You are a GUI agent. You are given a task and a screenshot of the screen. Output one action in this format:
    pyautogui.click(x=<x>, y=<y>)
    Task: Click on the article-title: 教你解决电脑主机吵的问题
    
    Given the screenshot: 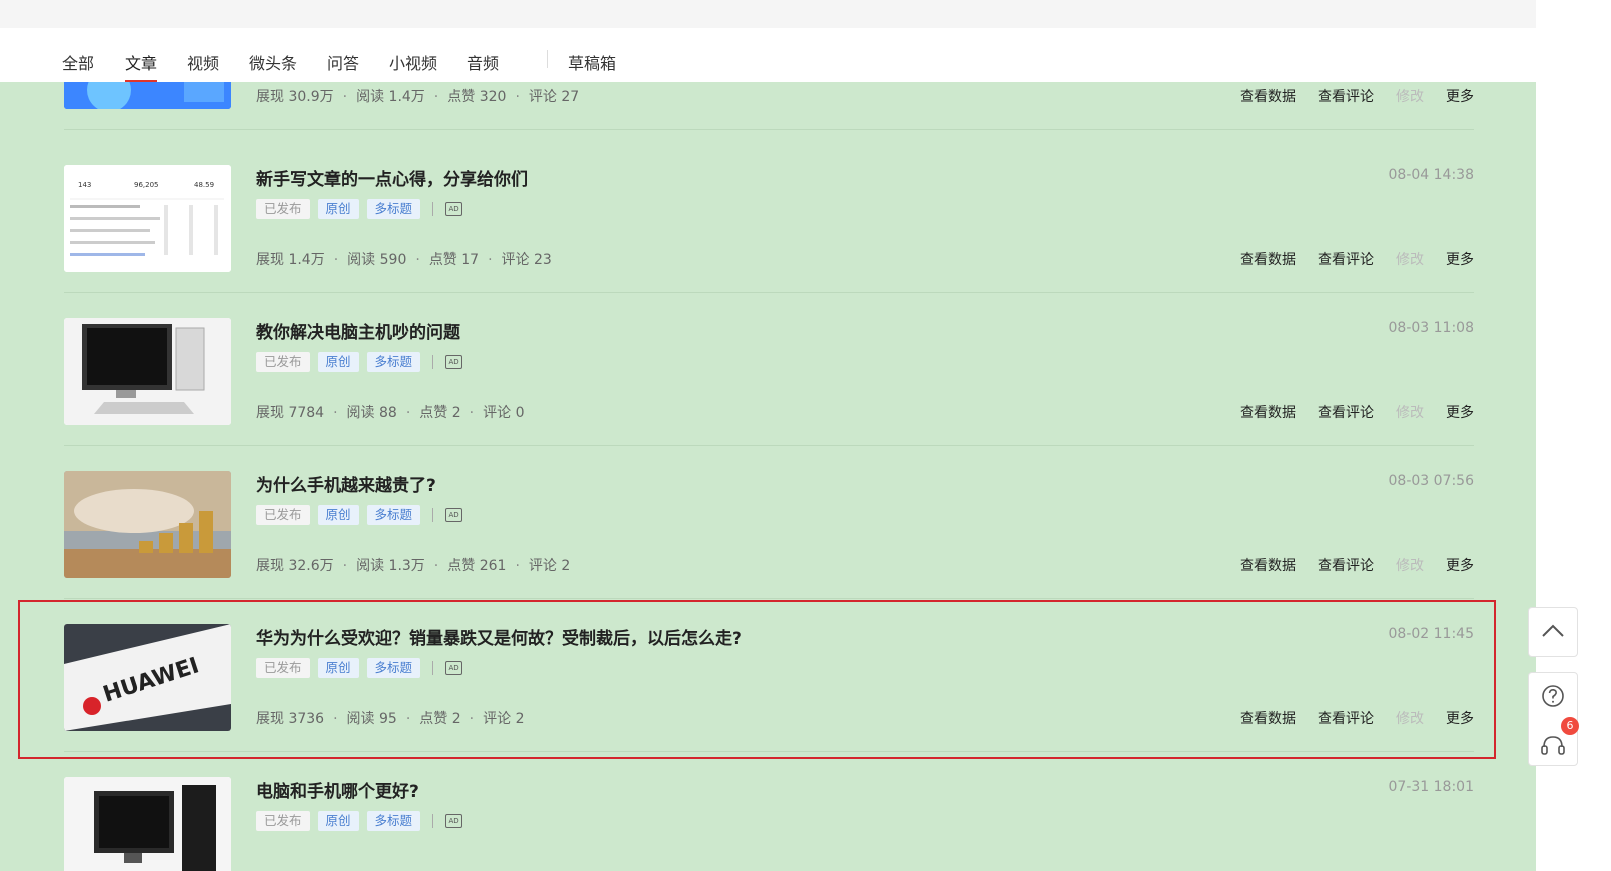 What is the action you would take?
    pyautogui.click(x=358, y=330)
    